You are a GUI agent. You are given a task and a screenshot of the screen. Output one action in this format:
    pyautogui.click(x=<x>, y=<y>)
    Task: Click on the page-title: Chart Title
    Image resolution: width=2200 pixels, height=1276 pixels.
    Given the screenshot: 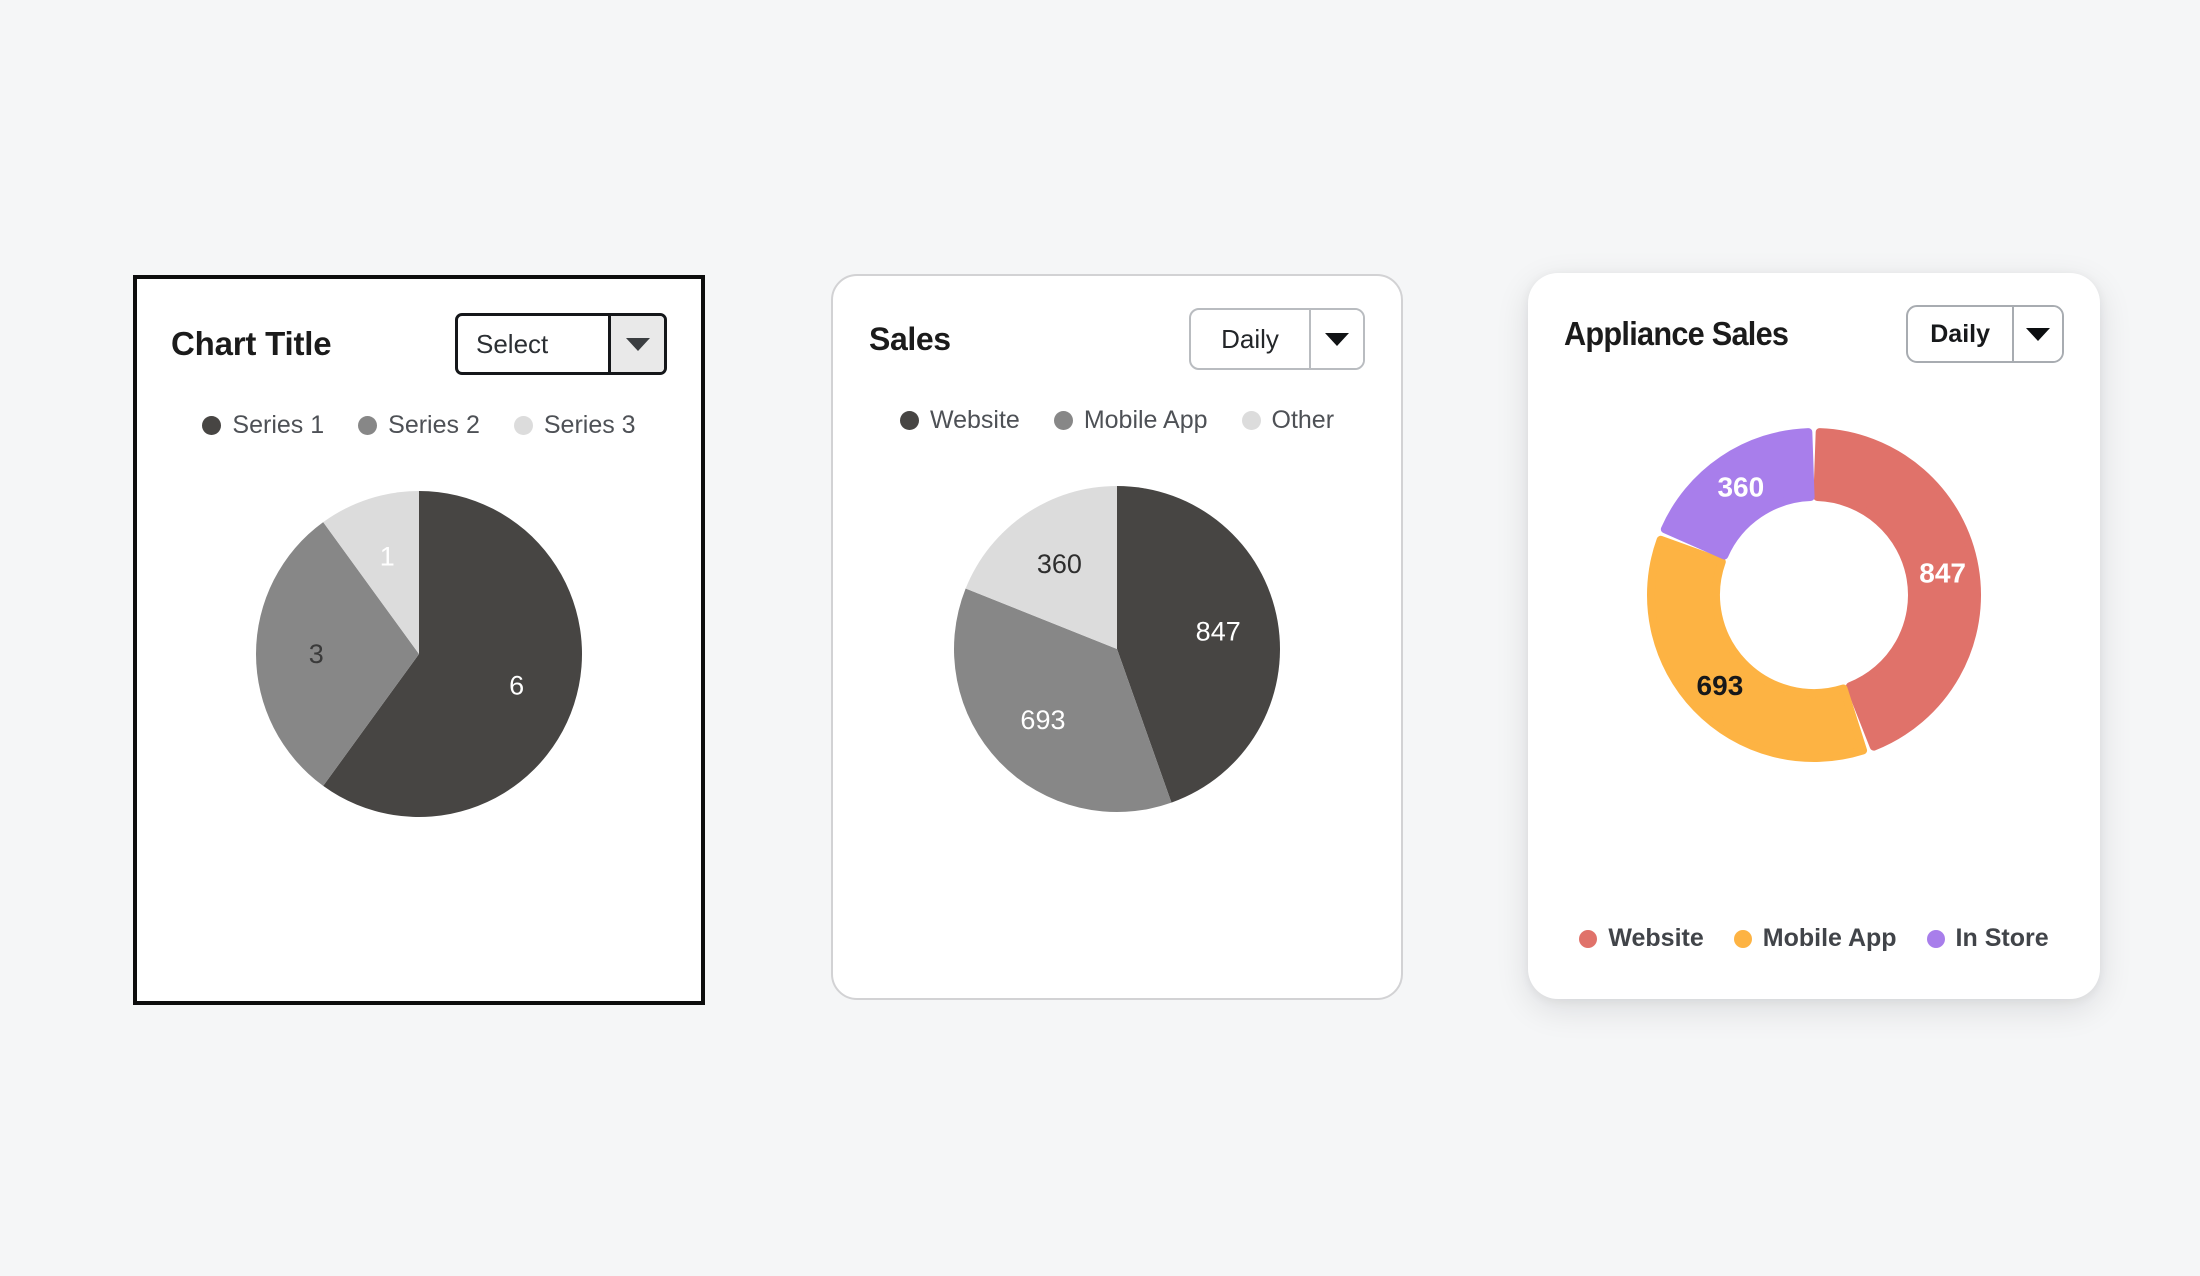 What is the action you would take?
    pyautogui.click(x=251, y=343)
    